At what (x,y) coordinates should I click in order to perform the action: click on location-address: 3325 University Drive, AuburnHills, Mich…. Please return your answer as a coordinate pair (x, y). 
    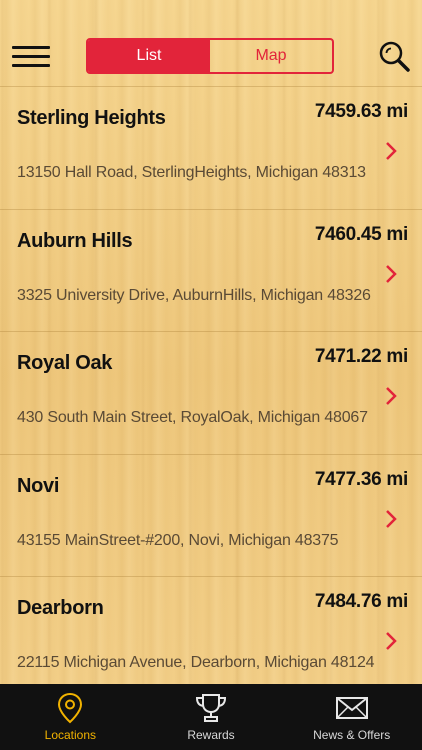
    Looking at the image, I should click on (194, 295).